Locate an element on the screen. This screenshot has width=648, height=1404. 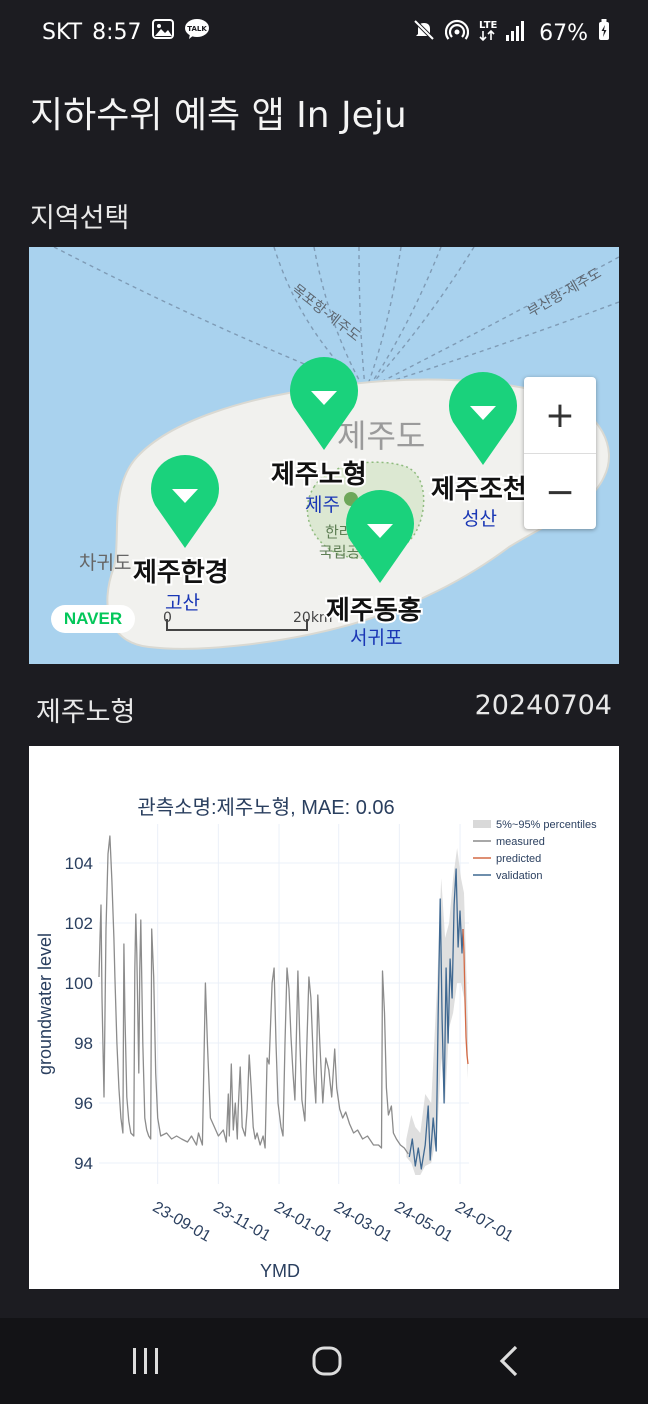
gallery-icon is located at coordinates (162, 32).